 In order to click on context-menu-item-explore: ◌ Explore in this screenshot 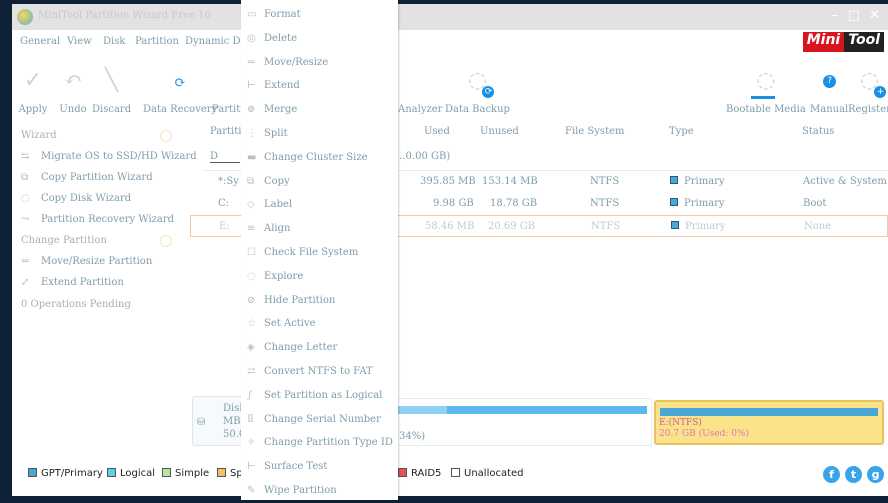, I will do `click(319, 277)`.